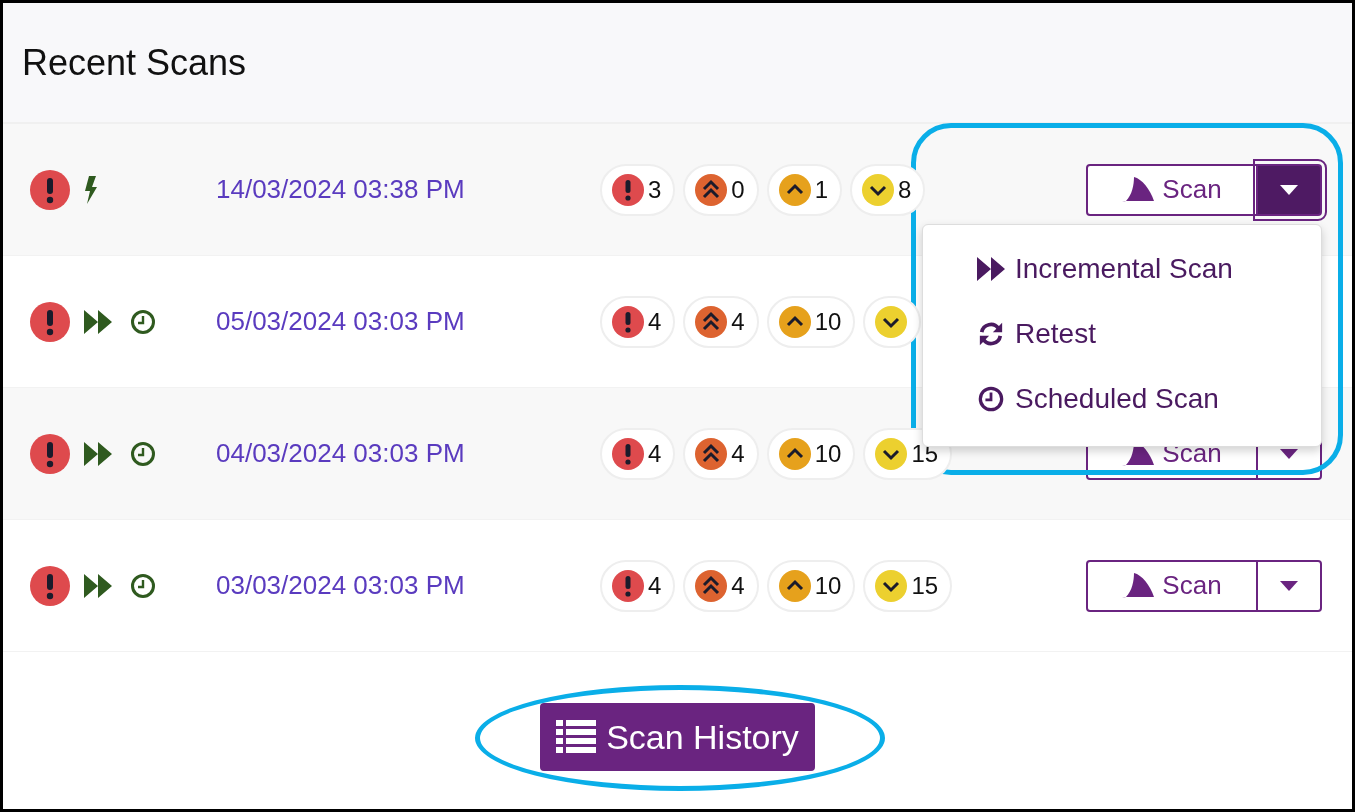 This screenshot has height=812, width=1355. I want to click on scan-date-link: 03/03/2024 03:03 PM, so click(340, 585).